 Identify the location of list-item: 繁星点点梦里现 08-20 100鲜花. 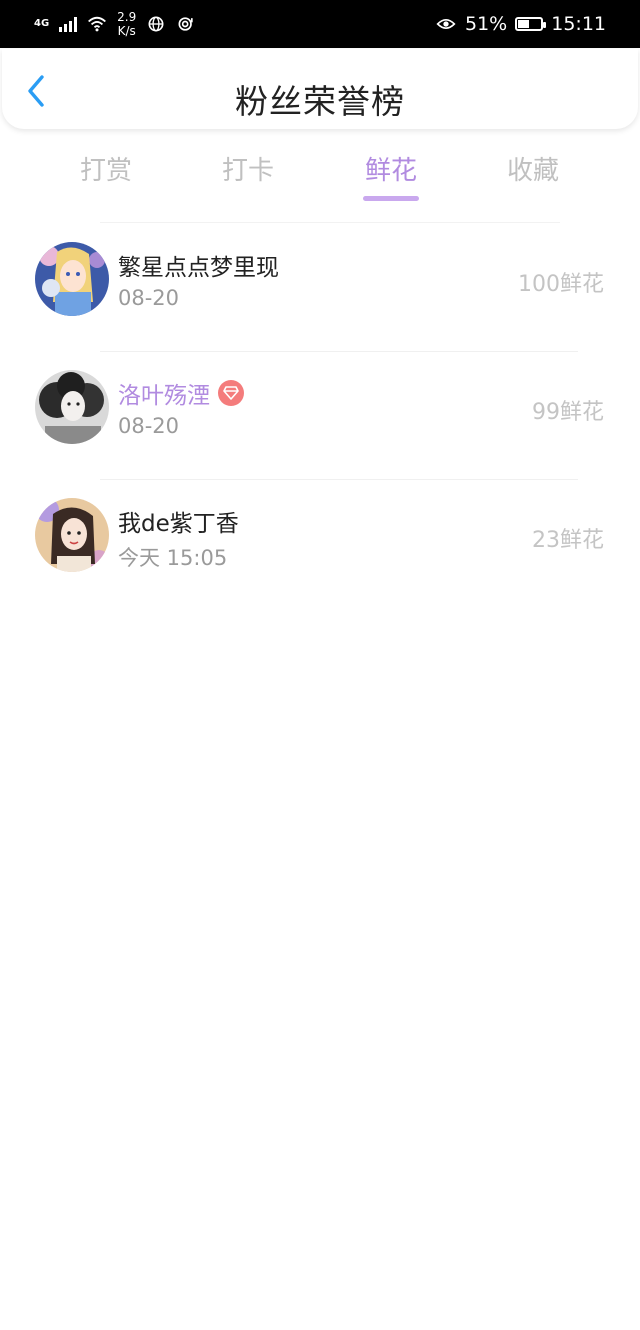
(320, 288).